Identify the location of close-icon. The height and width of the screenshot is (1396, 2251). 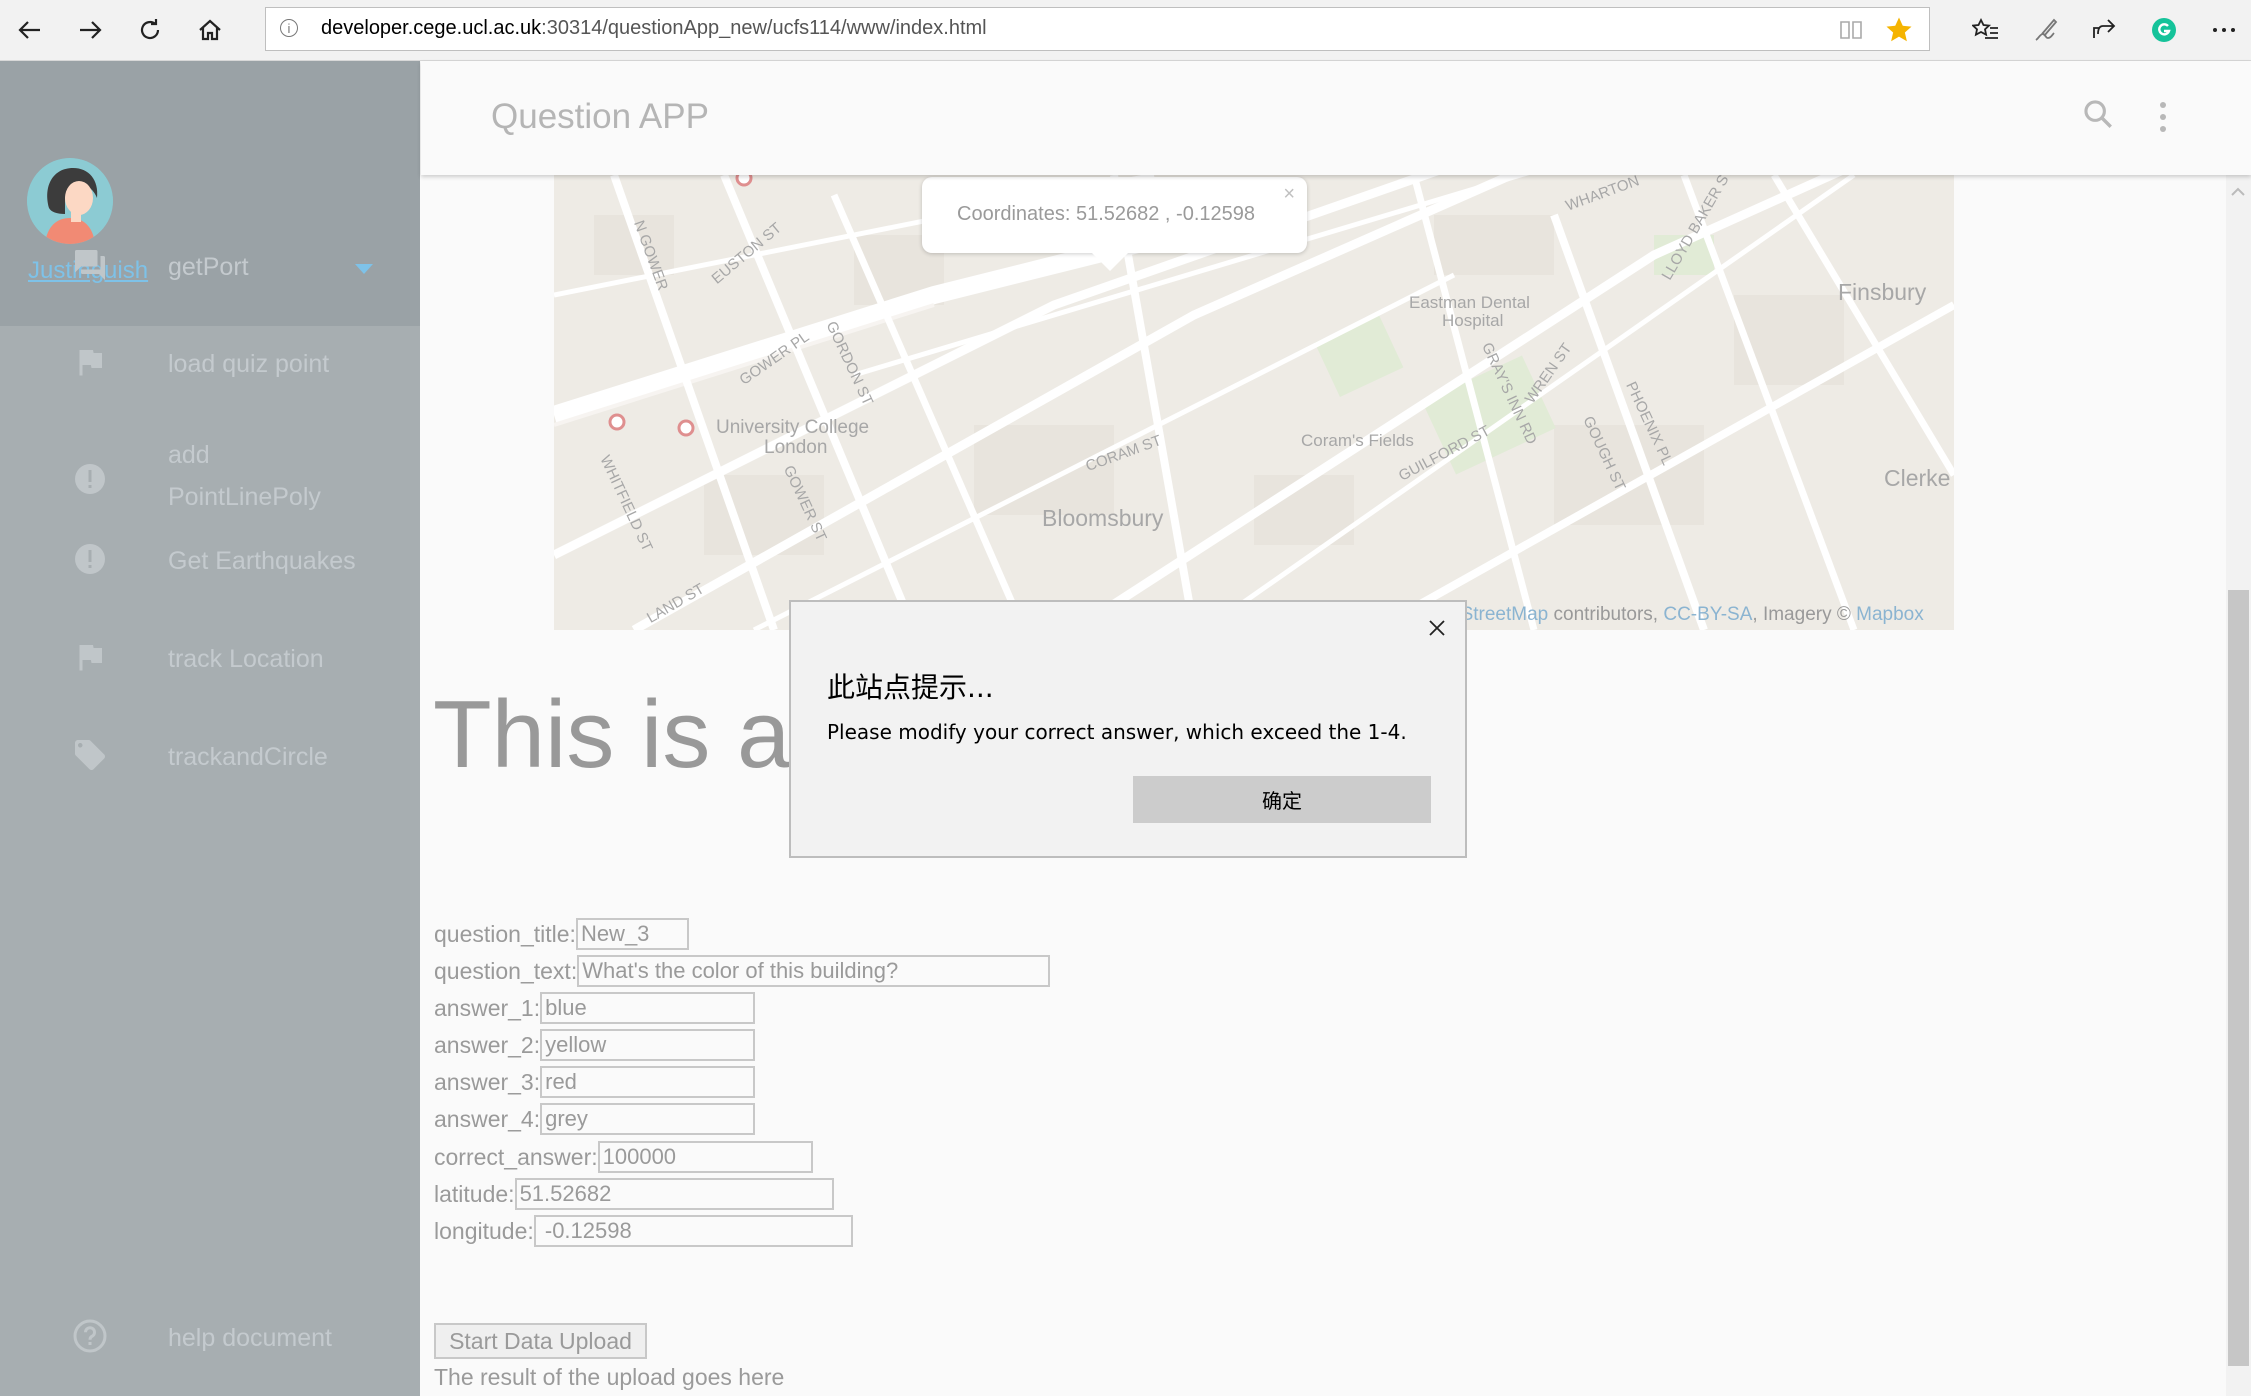
(1437, 628).